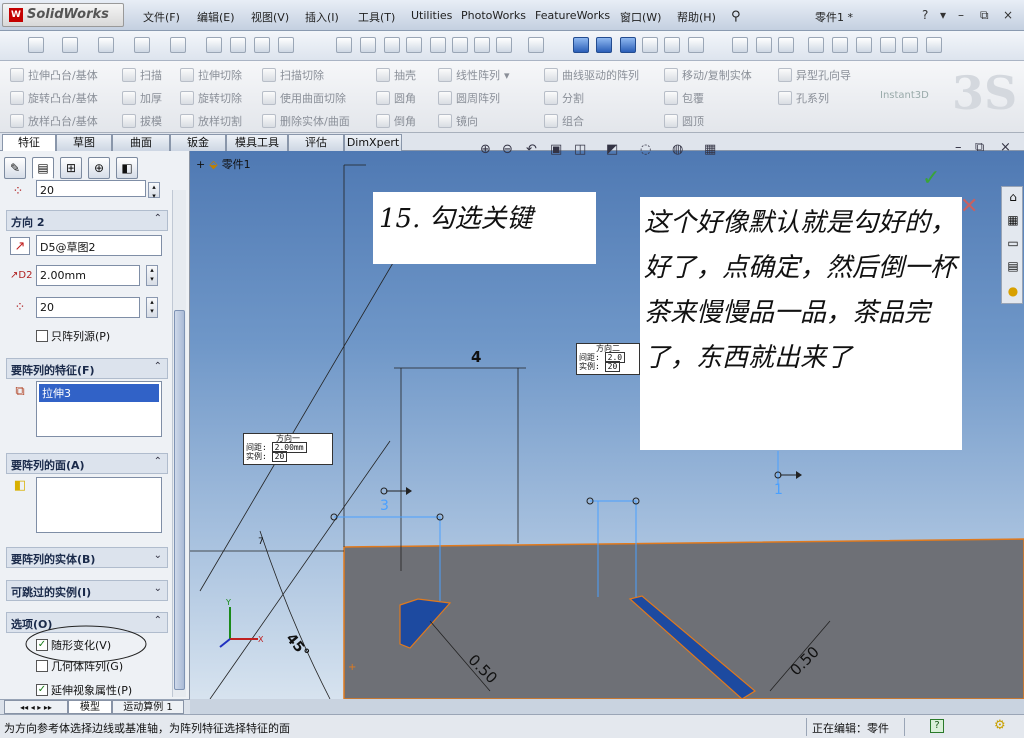 This screenshot has width=1024, height=738. What do you see at coordinates (286, 45) in the screenshot?
I see `layers-icon` at bounding box center [286, 45].